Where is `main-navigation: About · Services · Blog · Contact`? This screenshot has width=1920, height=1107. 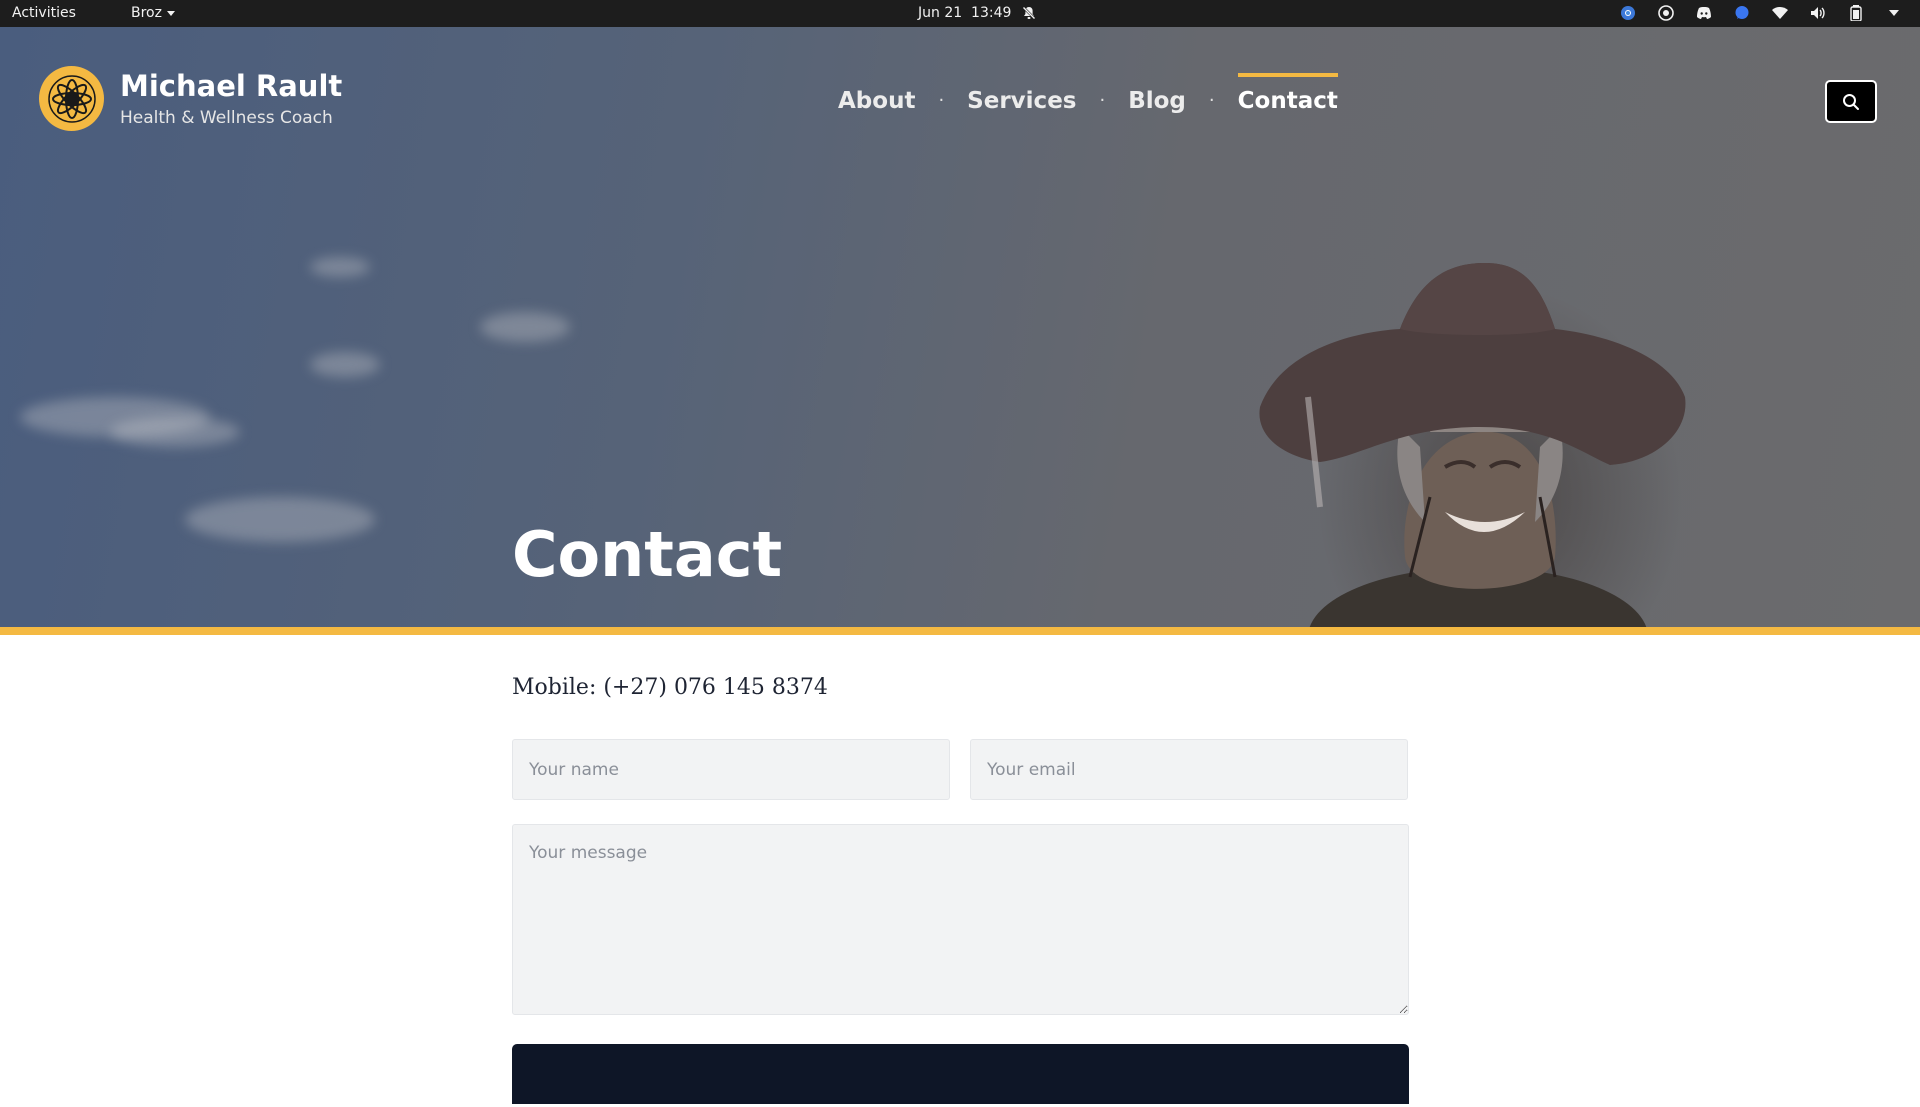
main-navigation: About · Services · Blog · Contact is located at coordinates (1088, 98).